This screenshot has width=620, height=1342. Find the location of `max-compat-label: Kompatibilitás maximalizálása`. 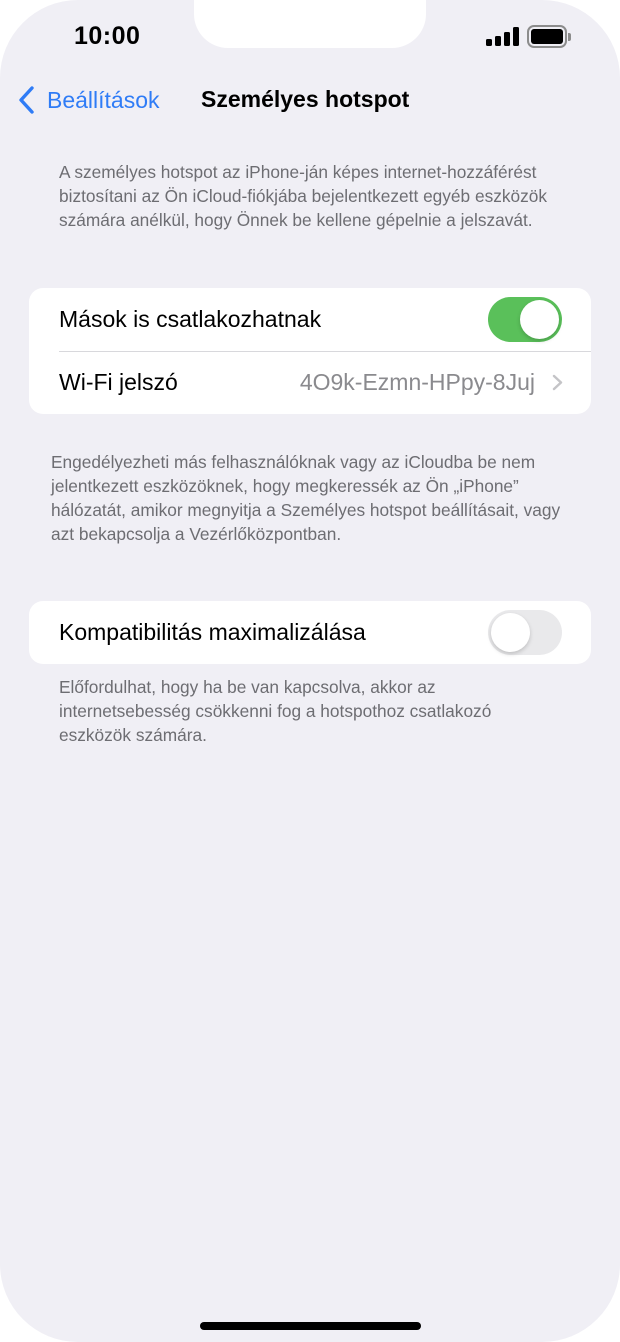

max-compat-label: Kompatibilitás maximalizálása is located at coordinates (212, 632).